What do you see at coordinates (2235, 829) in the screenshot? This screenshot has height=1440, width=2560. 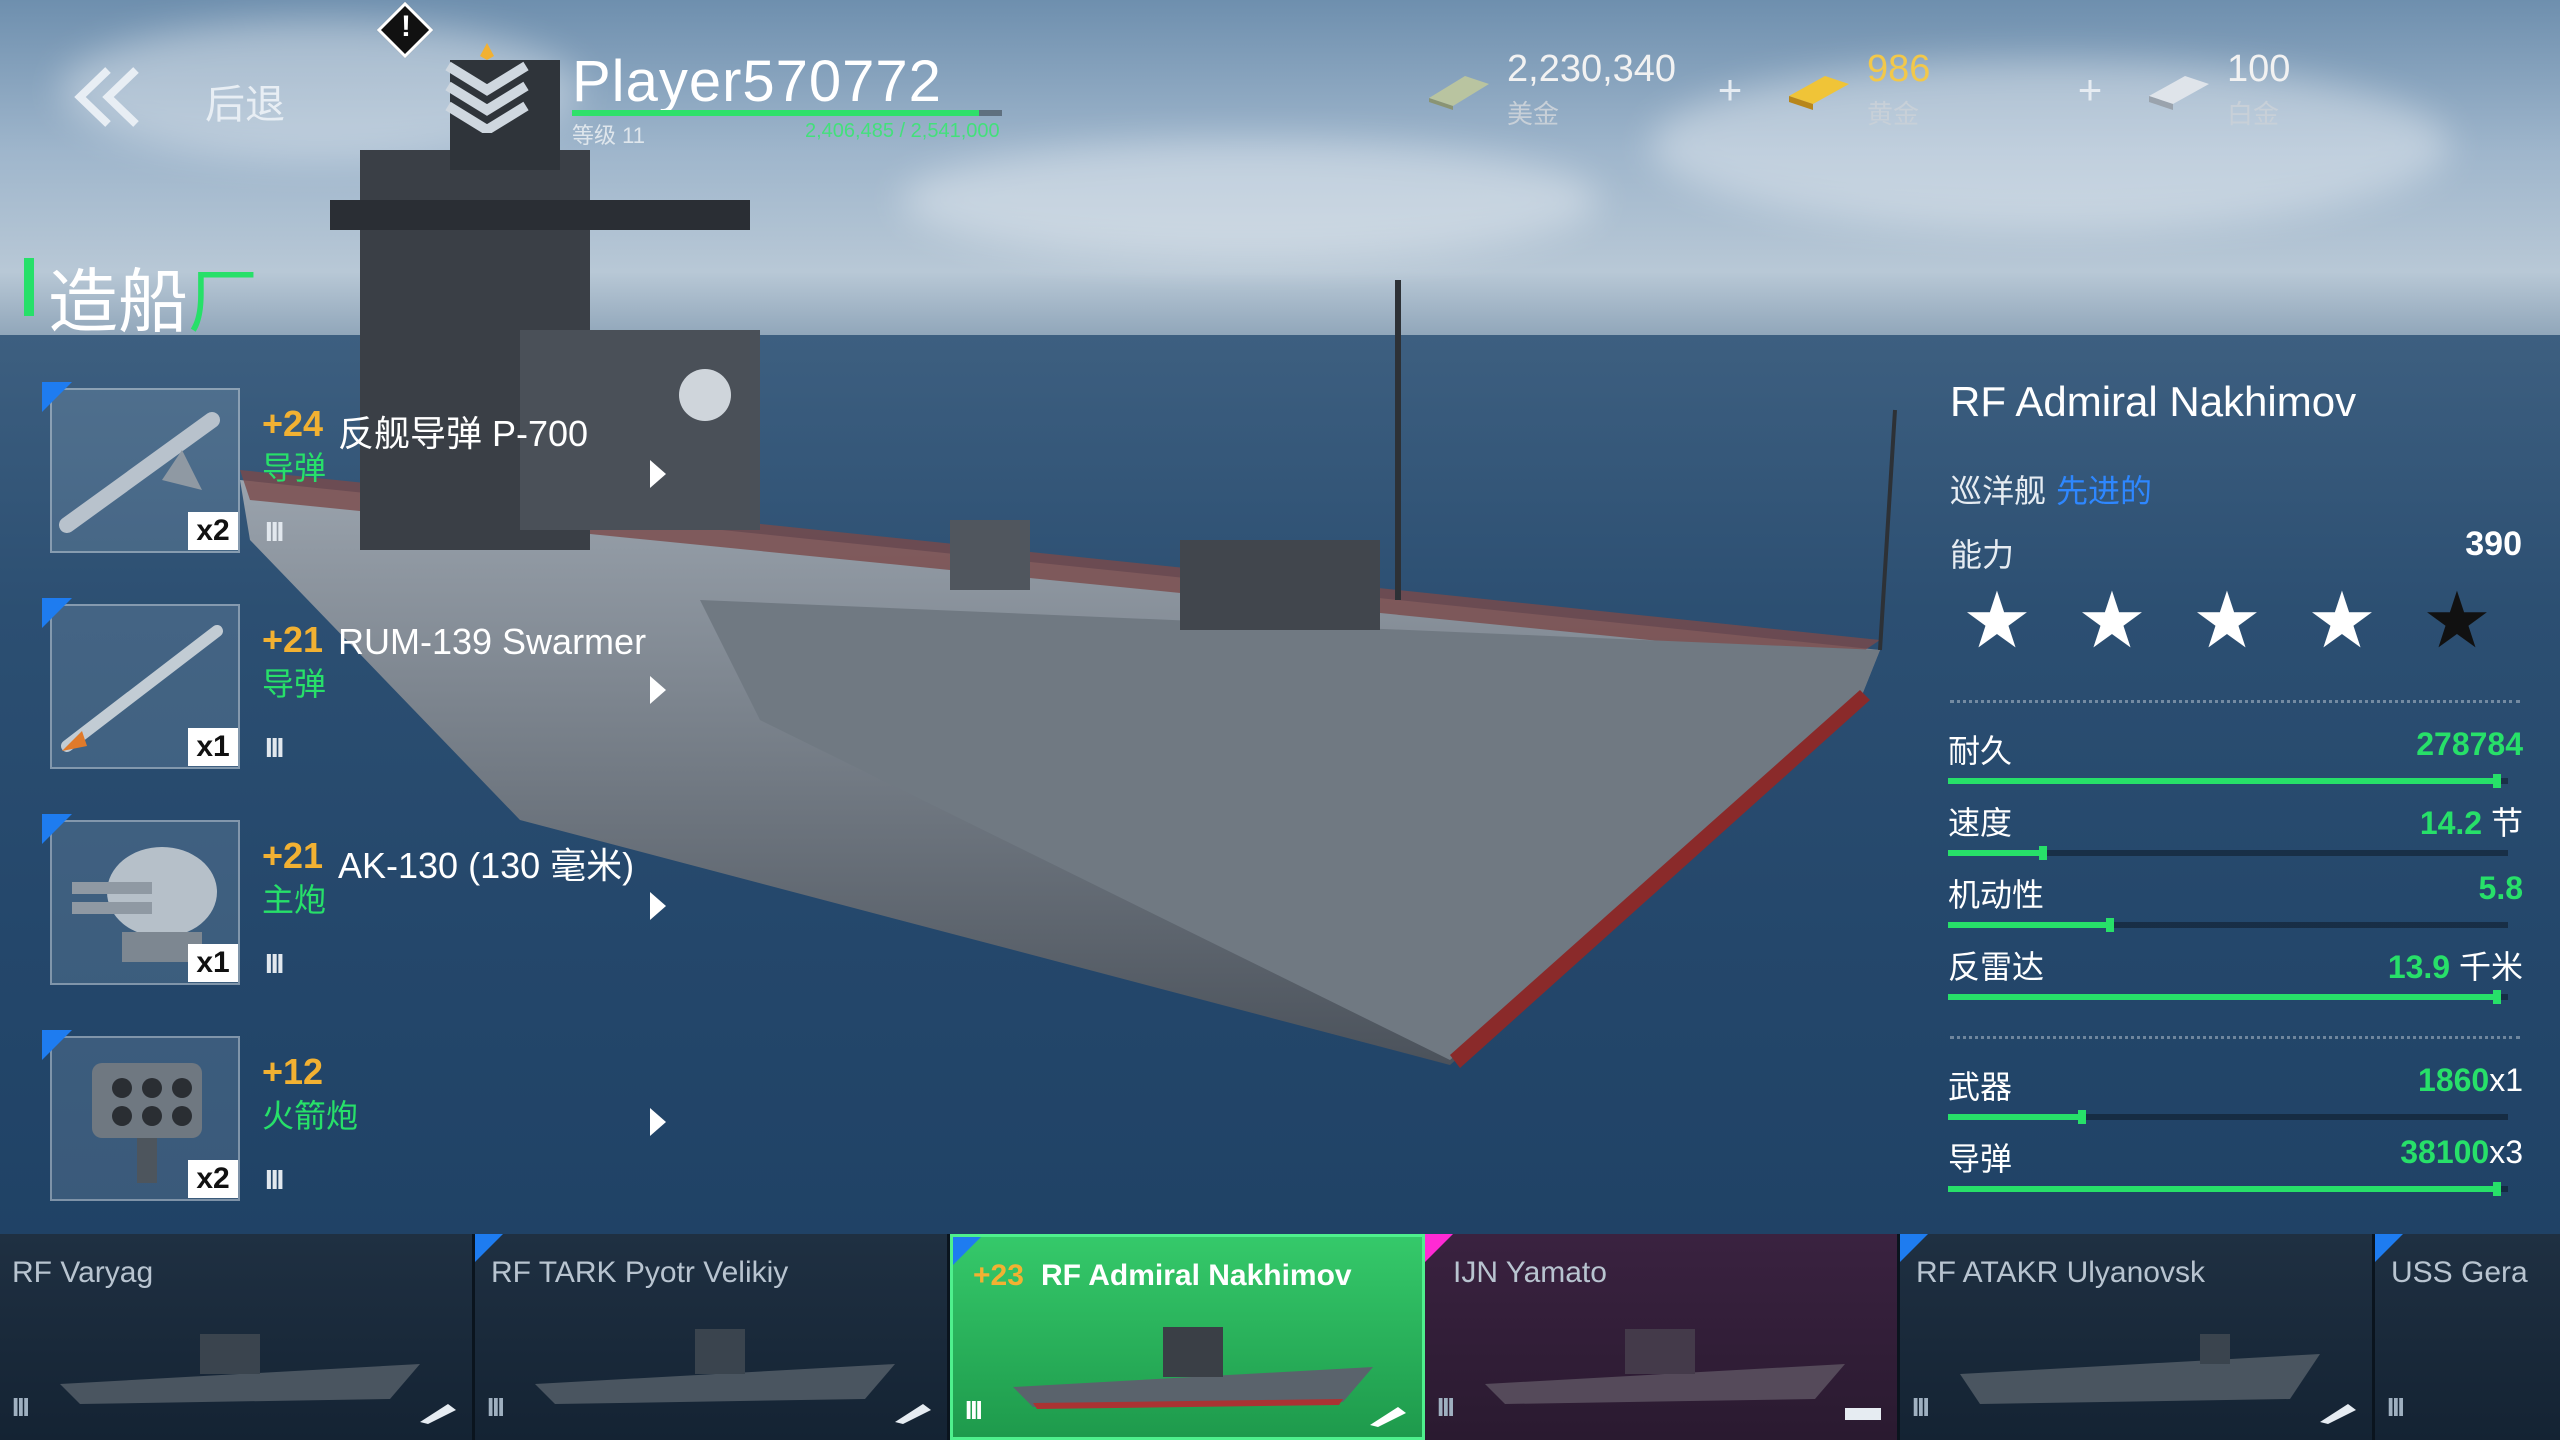 I see `stat-speed: 速度 14.2 节` at bounding box center [2235, 829].